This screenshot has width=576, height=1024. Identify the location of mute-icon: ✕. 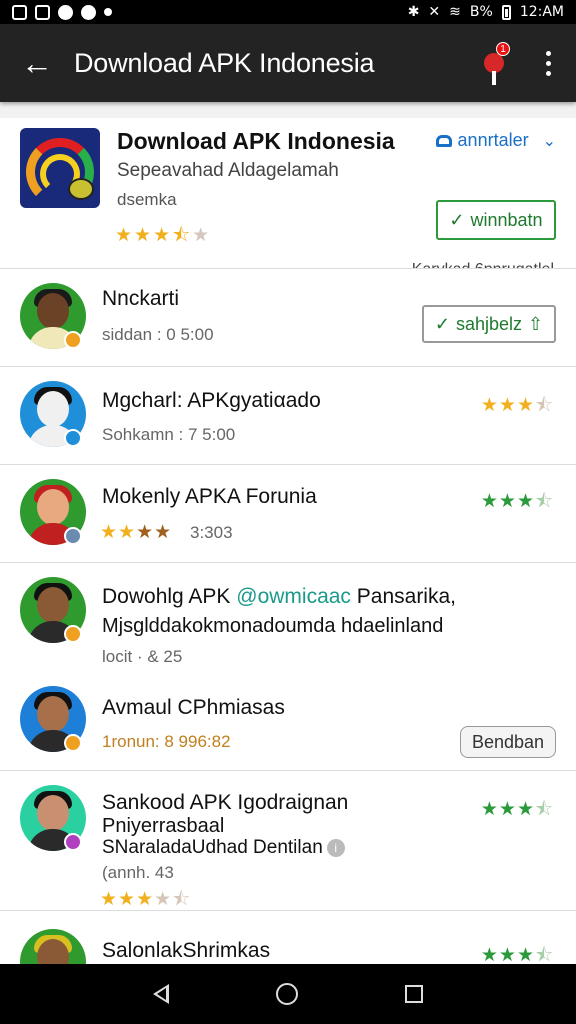
(434, 12).